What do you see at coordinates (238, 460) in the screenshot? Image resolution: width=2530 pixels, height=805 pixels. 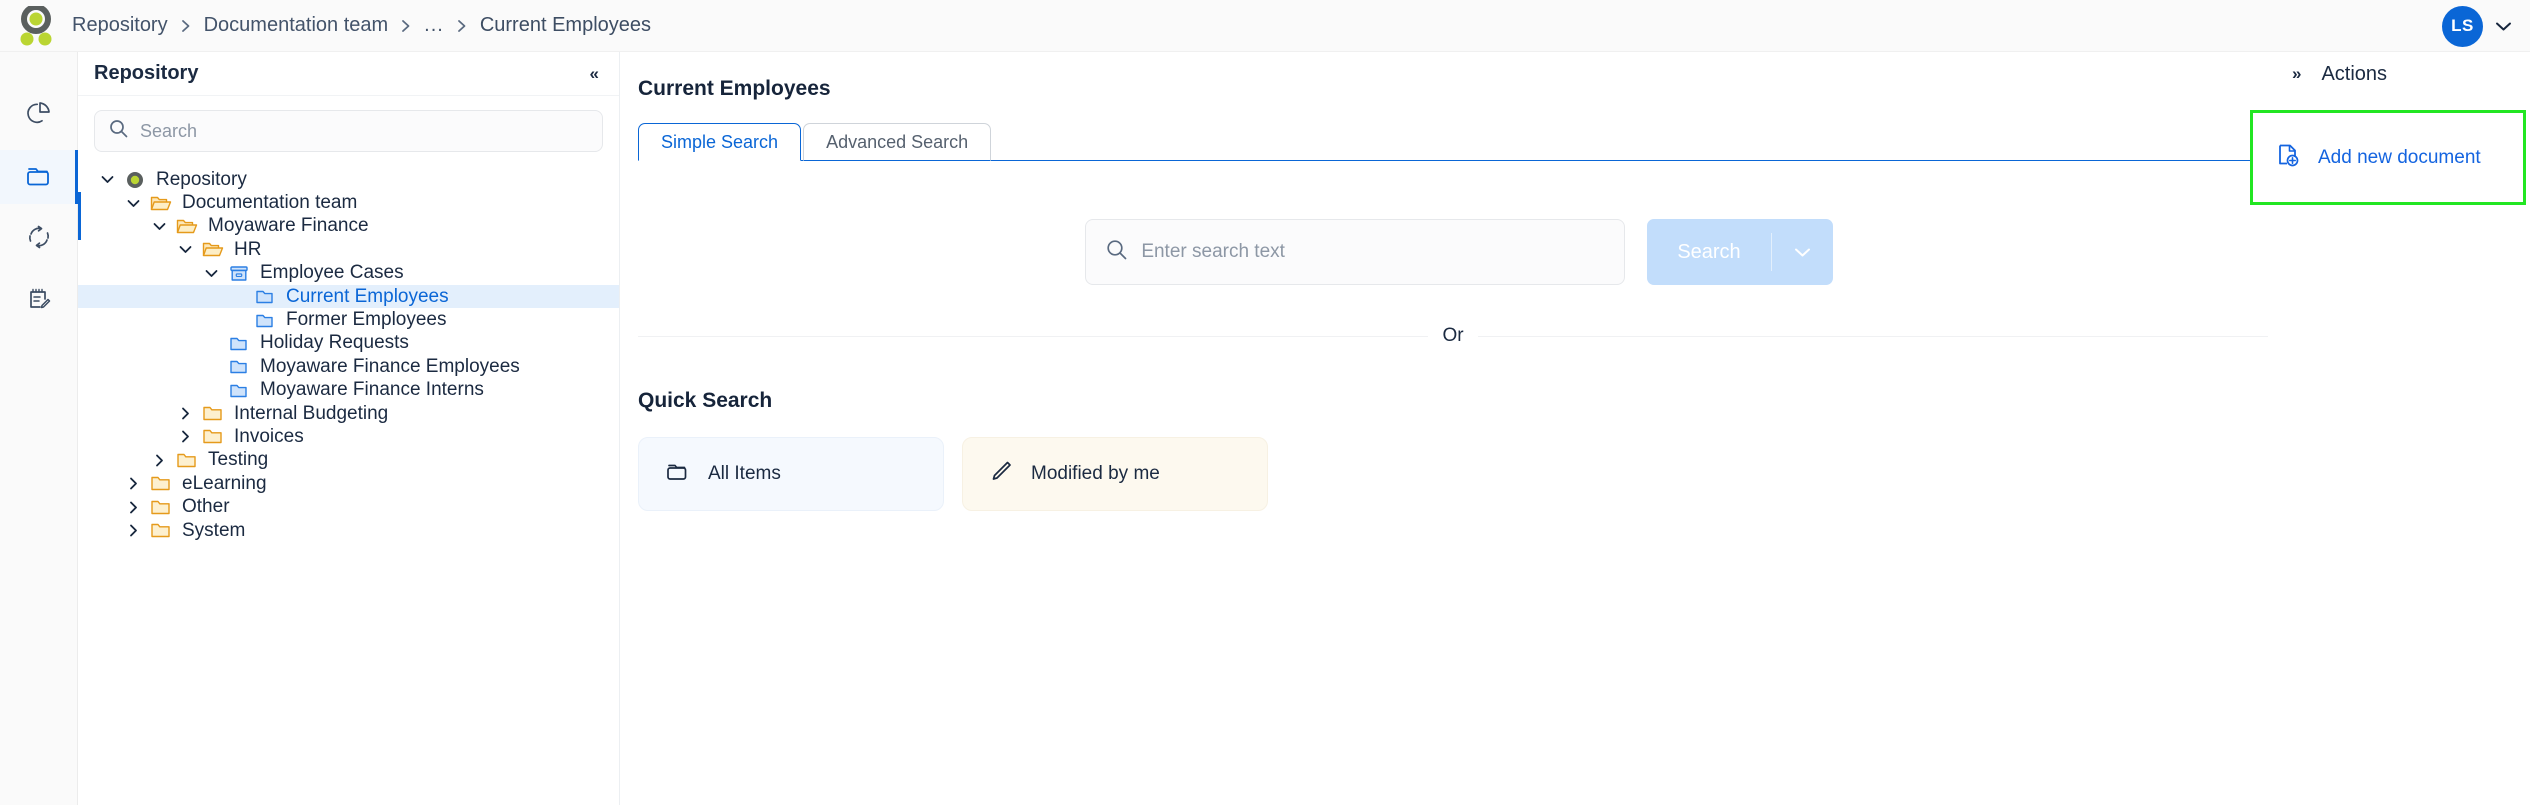 I see `tree-node-label: Testing` at bounding box center [238, 460].